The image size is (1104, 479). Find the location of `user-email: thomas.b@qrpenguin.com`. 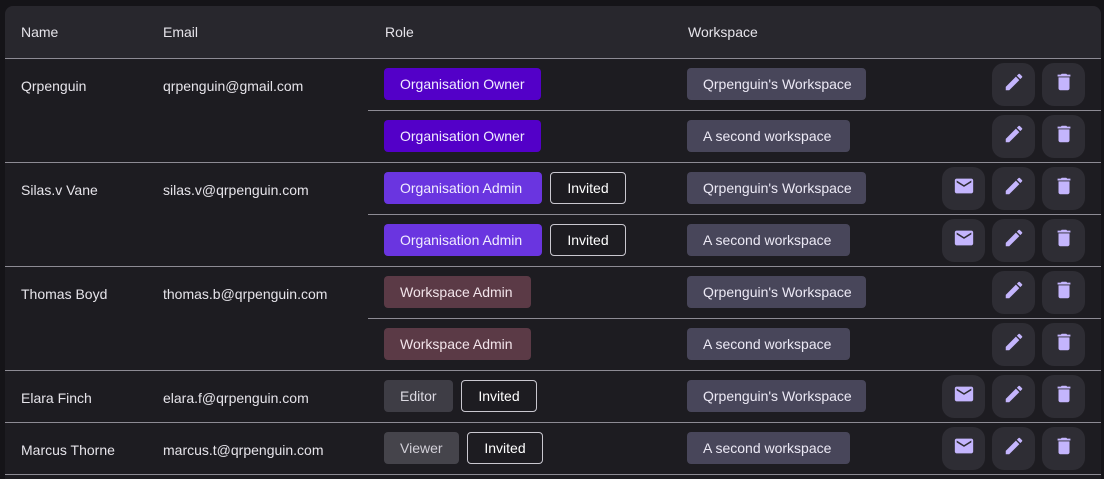

user-email: thomas.b@qrpenguin.com is located at coordinates (245, 294).